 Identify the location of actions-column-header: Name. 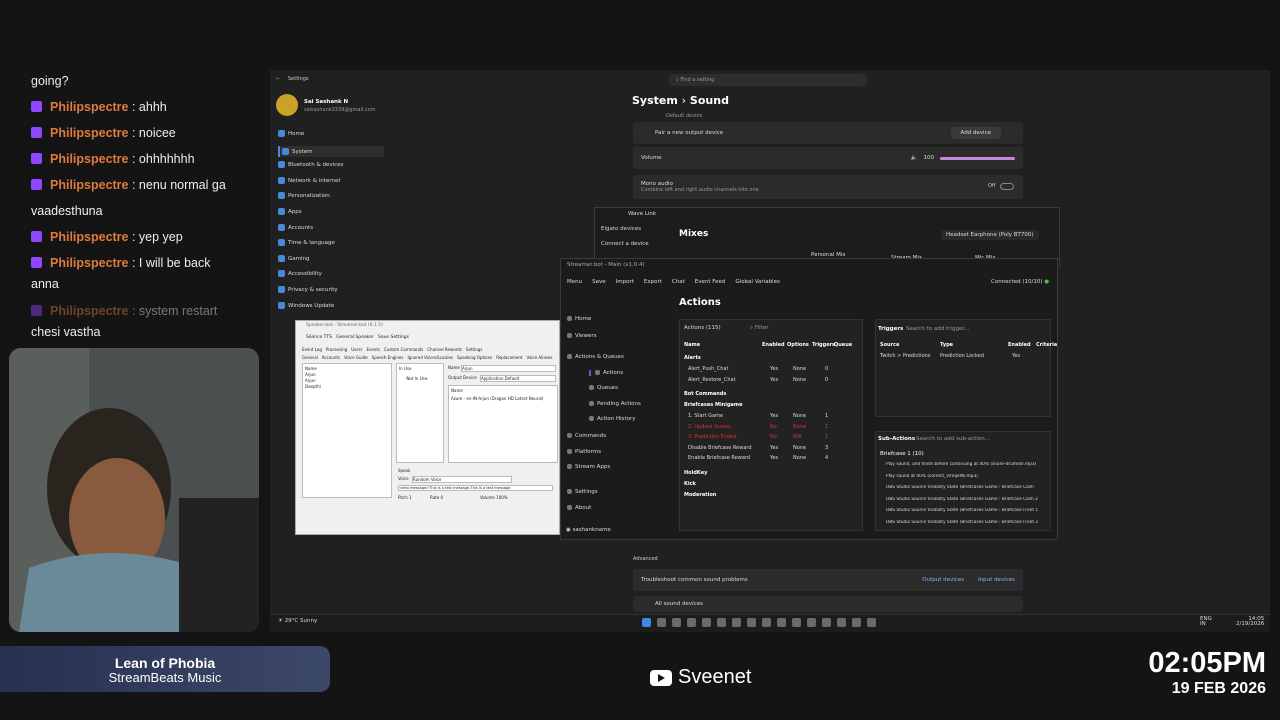
(692, 345).